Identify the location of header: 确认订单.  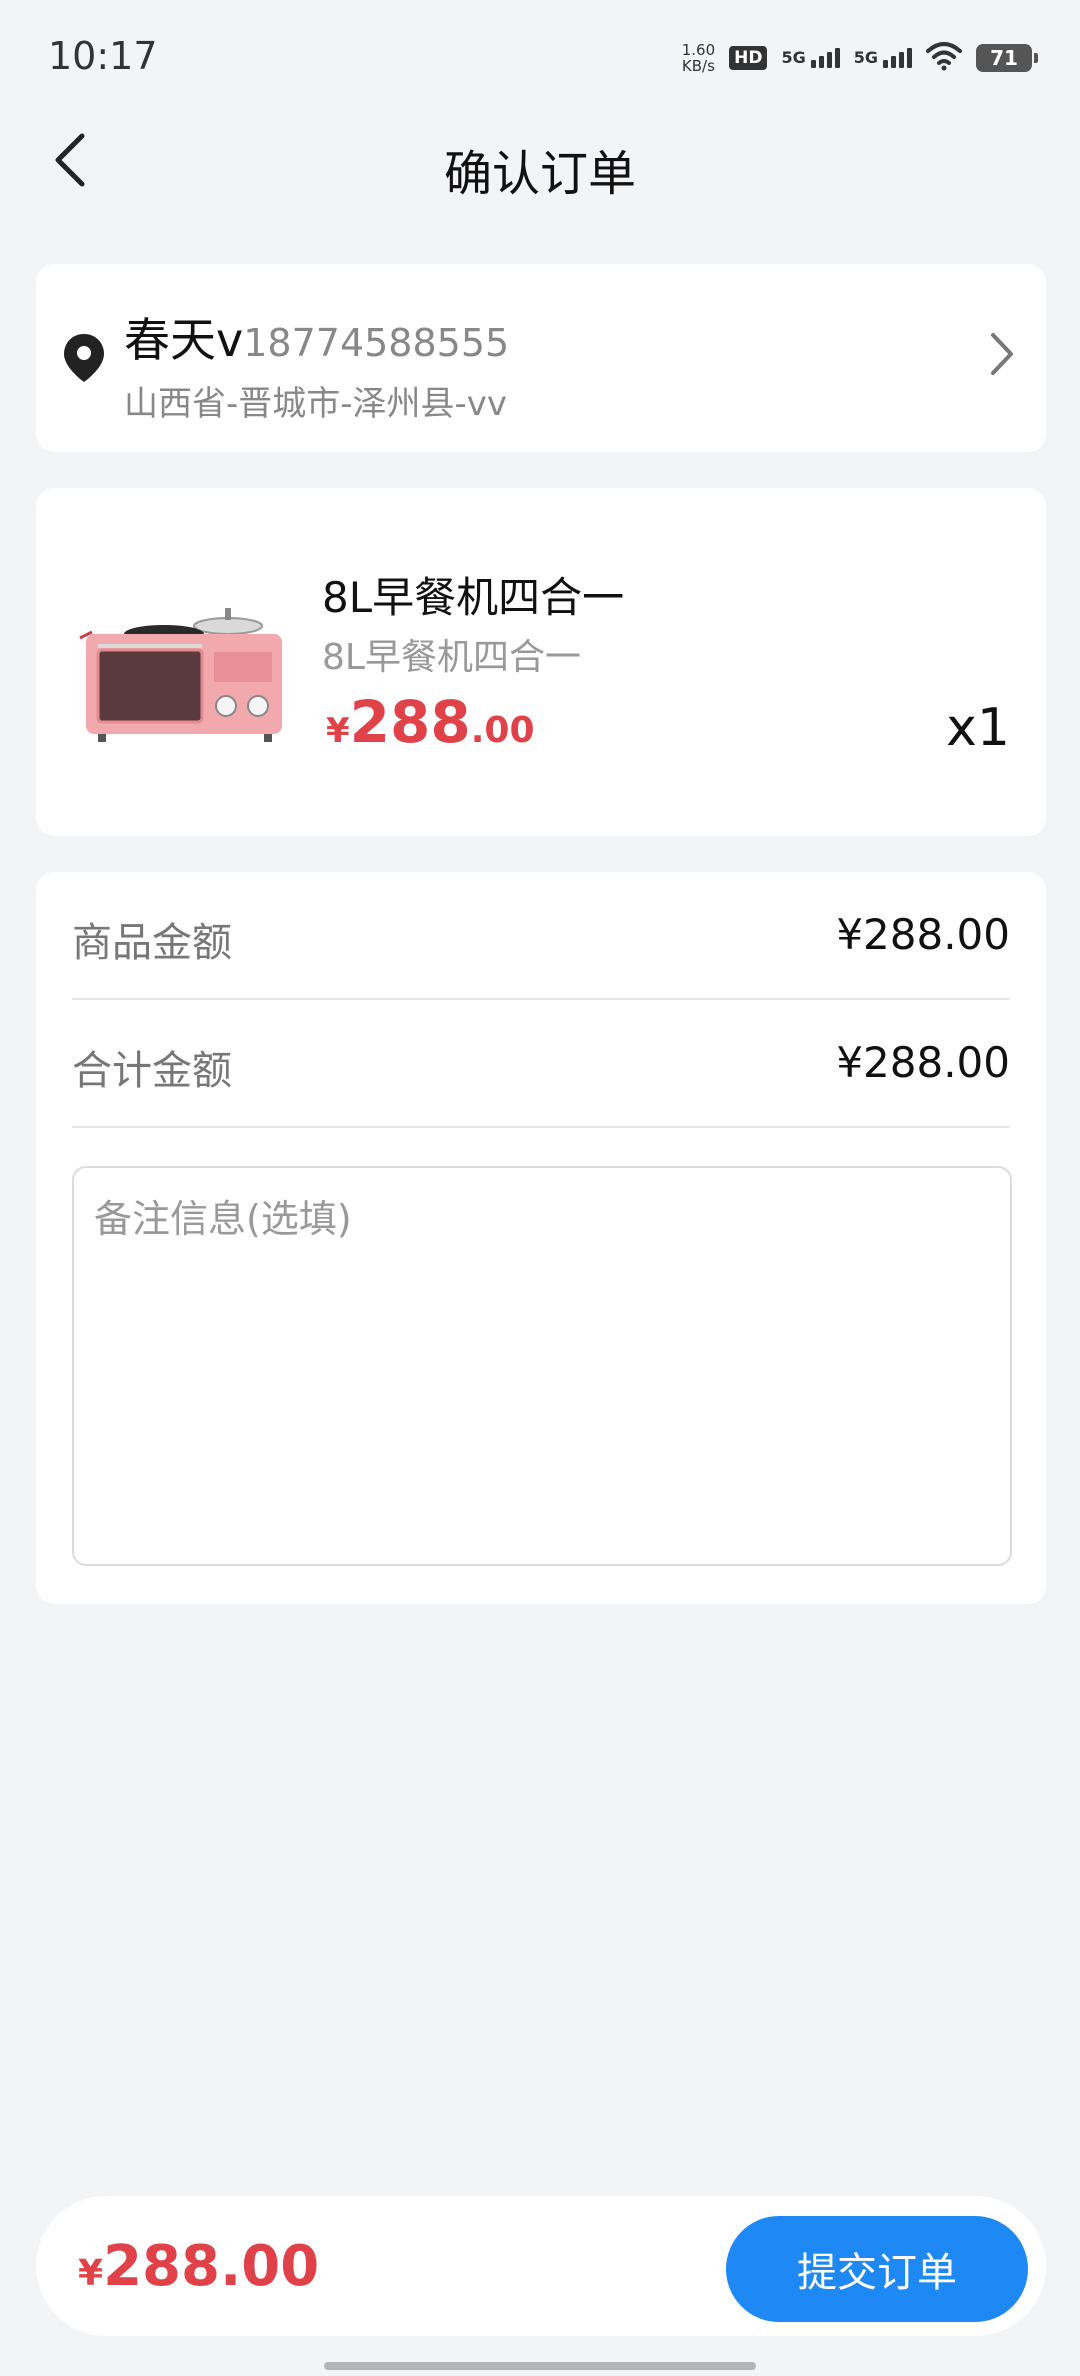
(540, 162).